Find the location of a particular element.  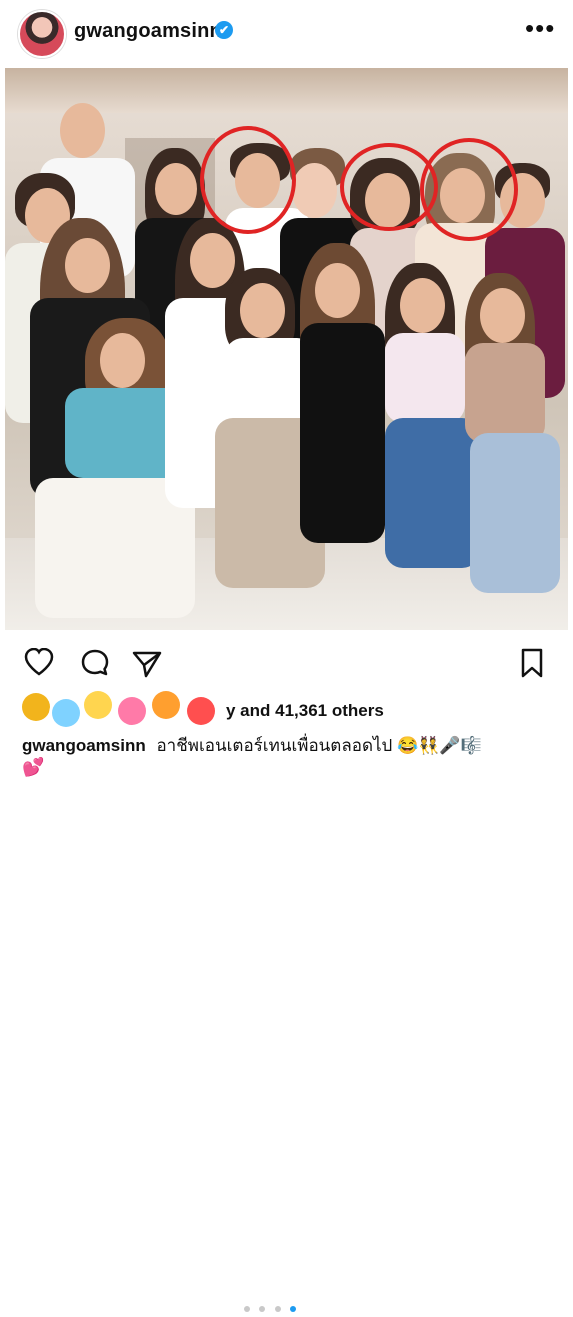

username: gwangoamsinn is located at coordinates (148, 31).